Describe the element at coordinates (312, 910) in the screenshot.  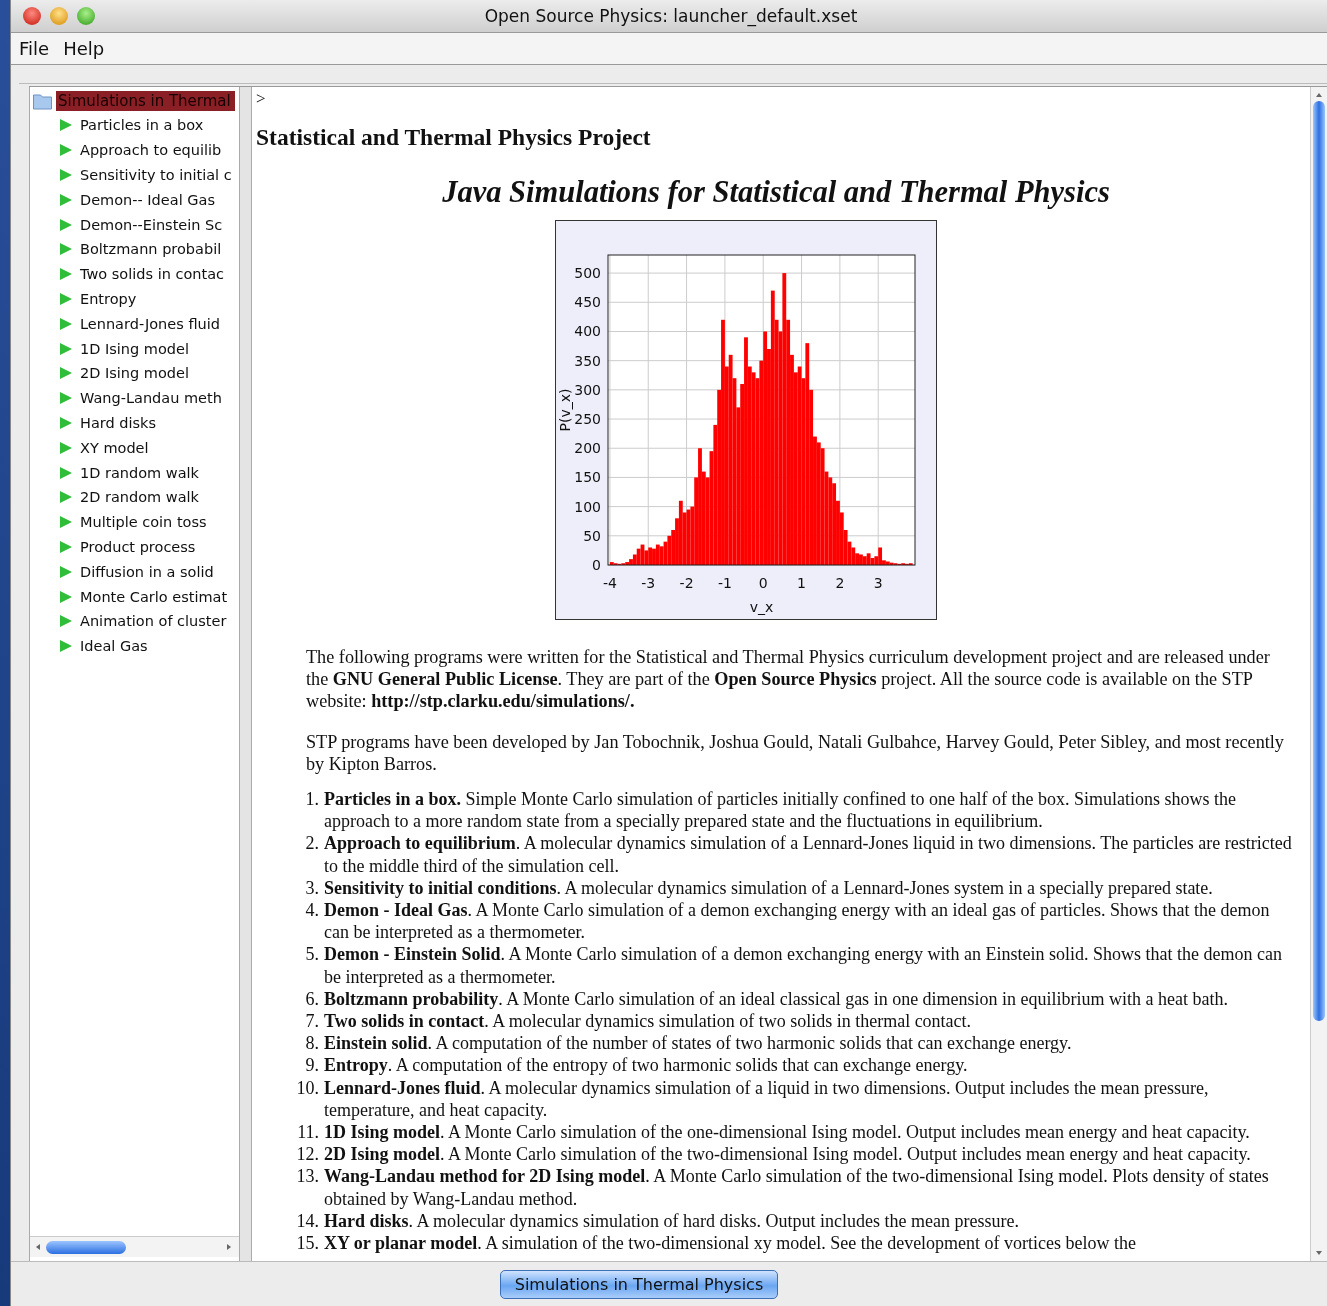
I see `list-number: 4.` at that location.